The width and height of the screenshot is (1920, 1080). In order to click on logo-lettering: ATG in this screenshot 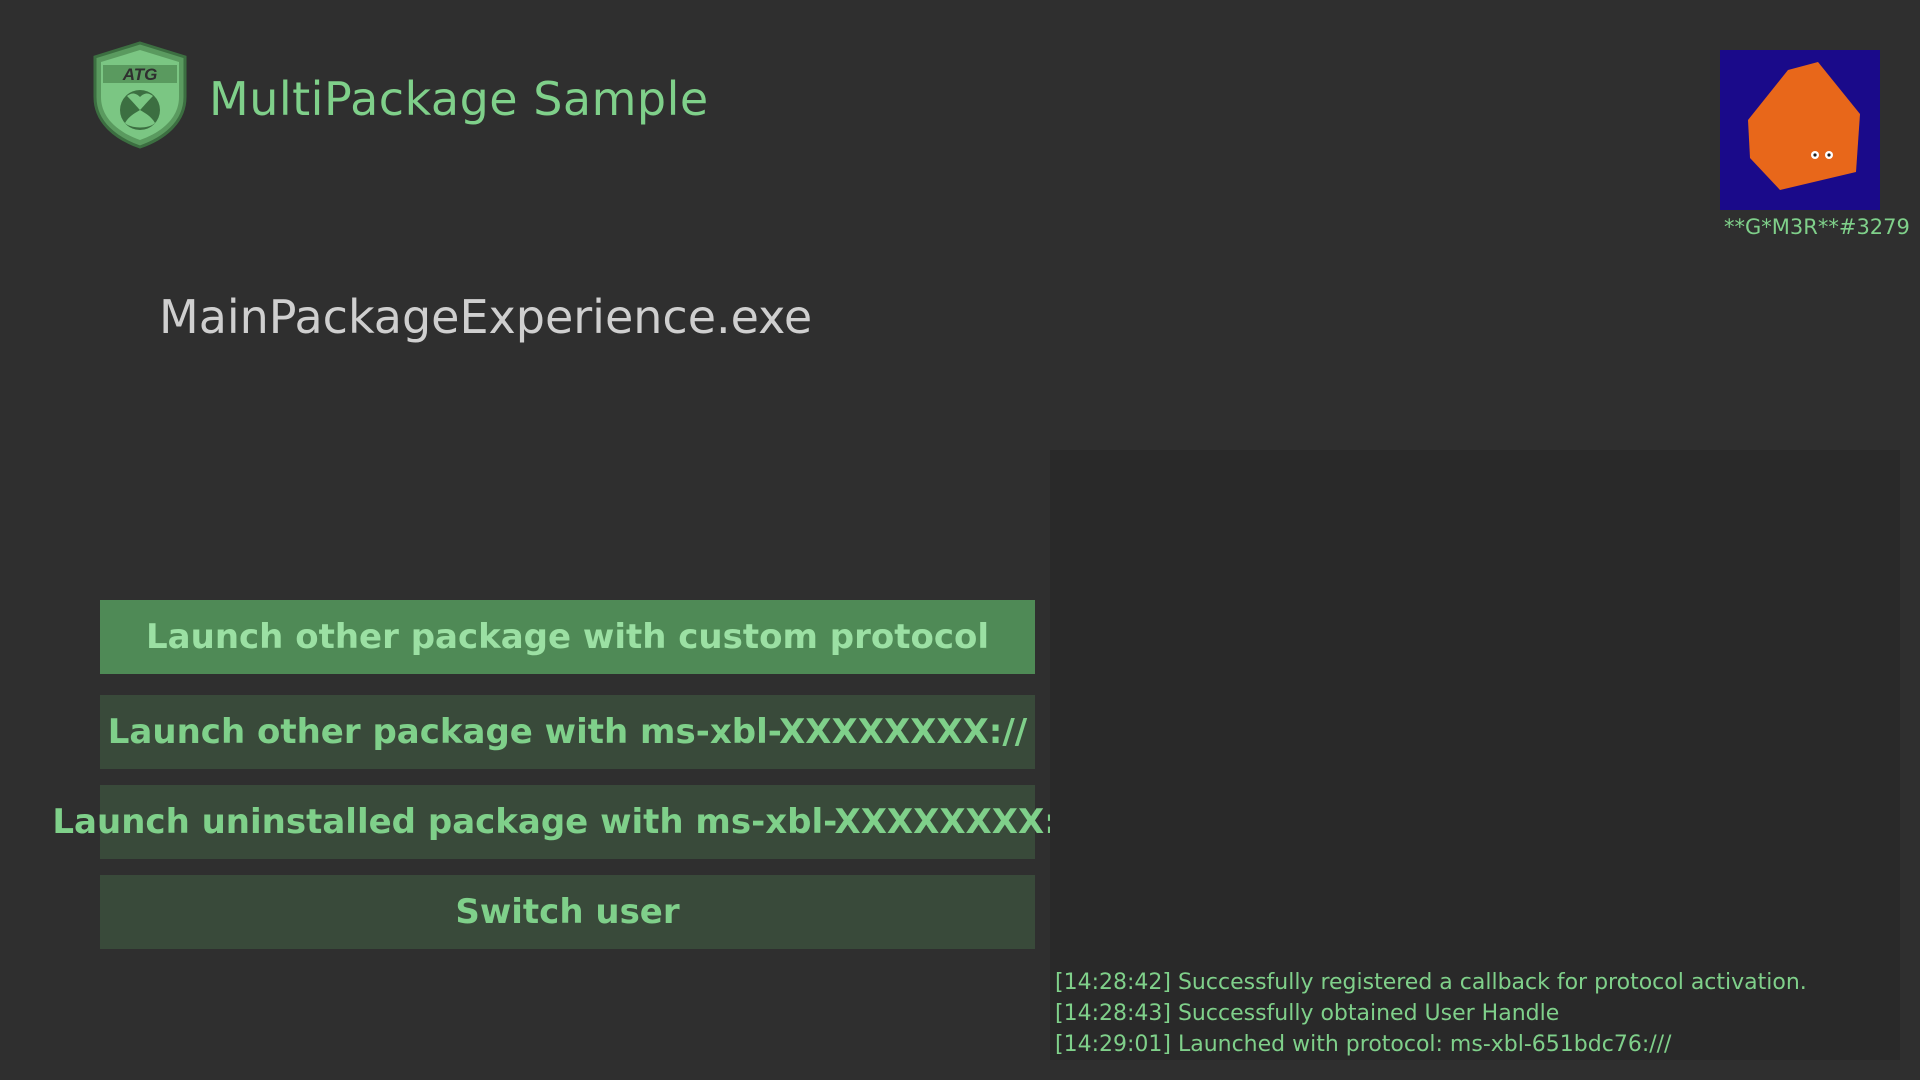, I will do `click(140, 74)`.